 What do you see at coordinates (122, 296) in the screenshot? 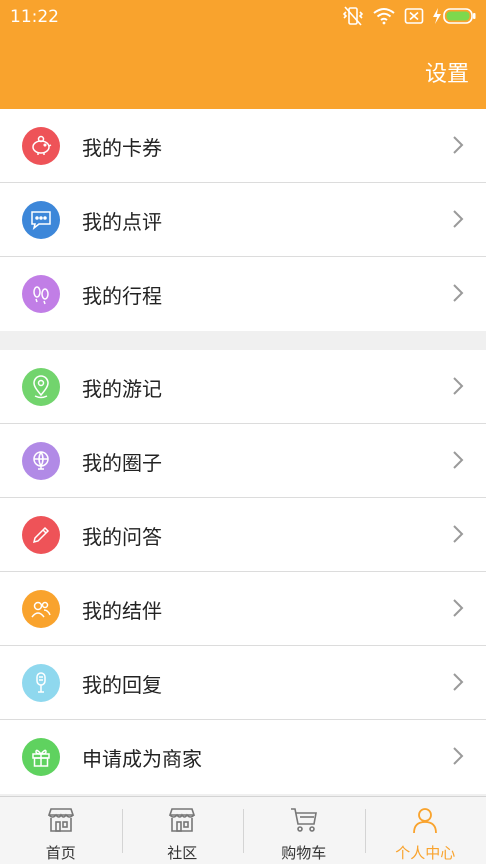
I see `menu-item-label: 我的行程` at bounding box center [122, 296].